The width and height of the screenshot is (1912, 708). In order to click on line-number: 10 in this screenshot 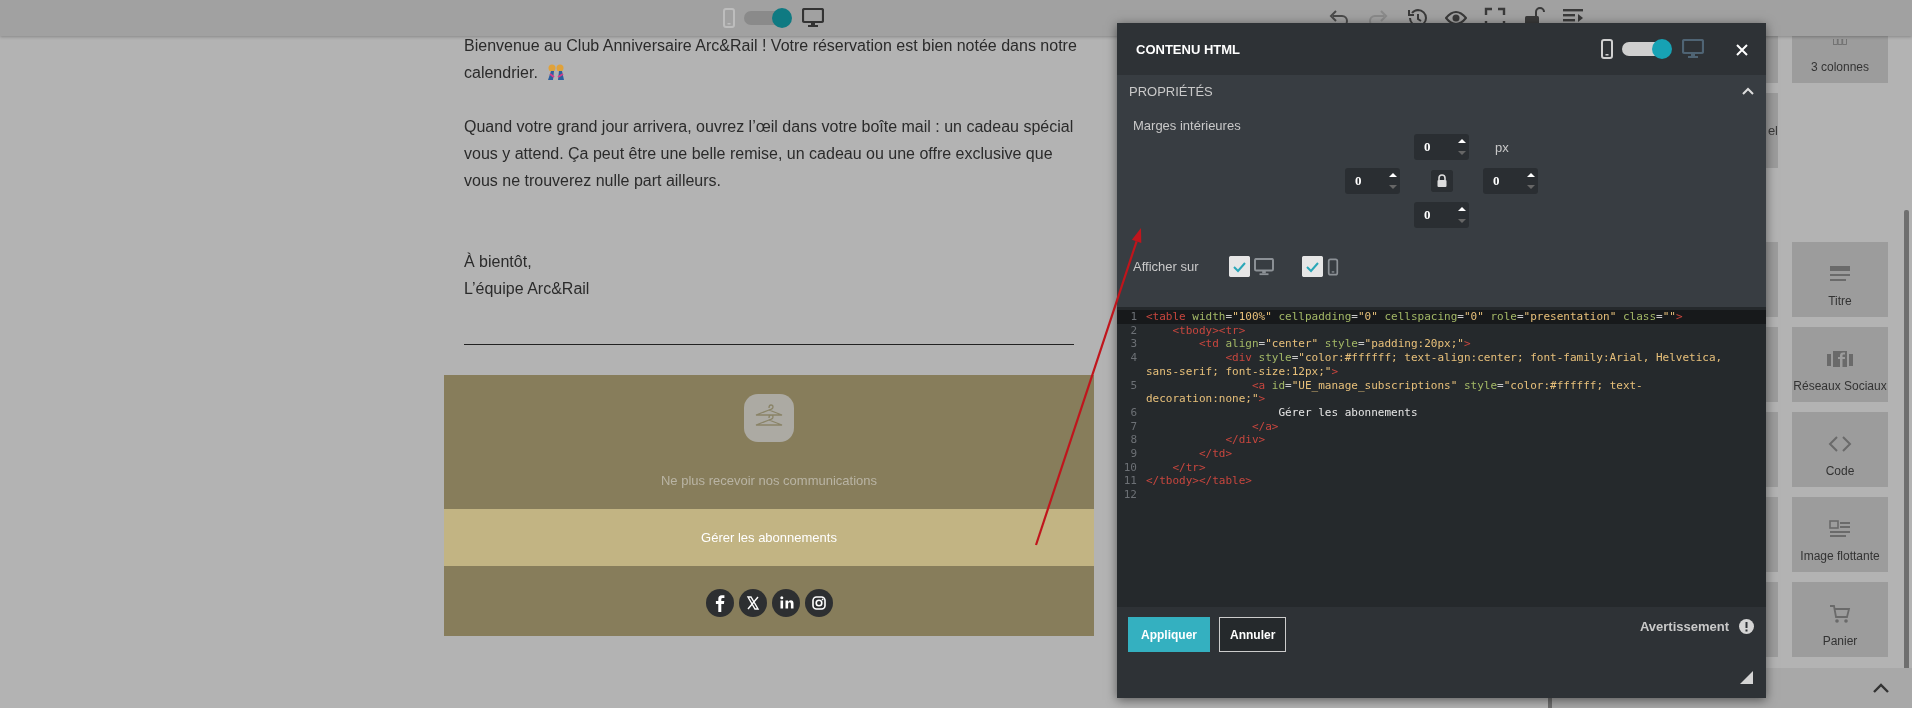, I will do `click(1130, 467)`.